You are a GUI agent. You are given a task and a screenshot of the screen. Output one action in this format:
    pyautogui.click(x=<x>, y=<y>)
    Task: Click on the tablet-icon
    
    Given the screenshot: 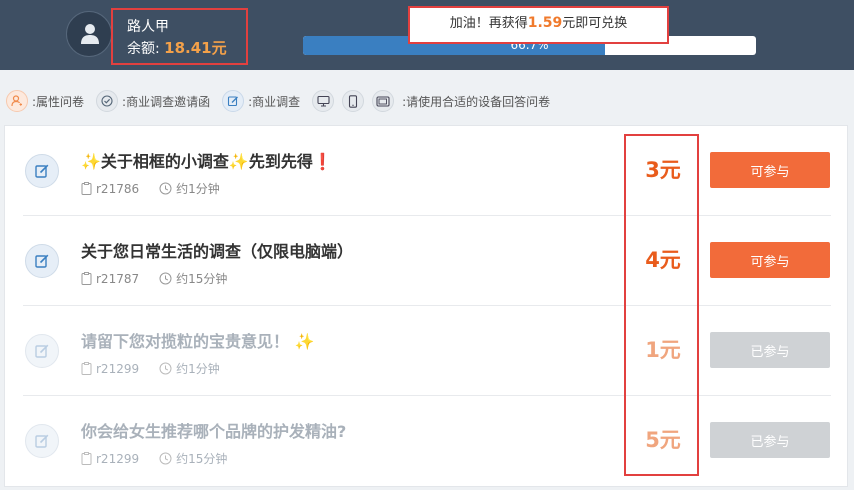 What is the action you would take?
    pyautogui.click(x=383, y=101)
    